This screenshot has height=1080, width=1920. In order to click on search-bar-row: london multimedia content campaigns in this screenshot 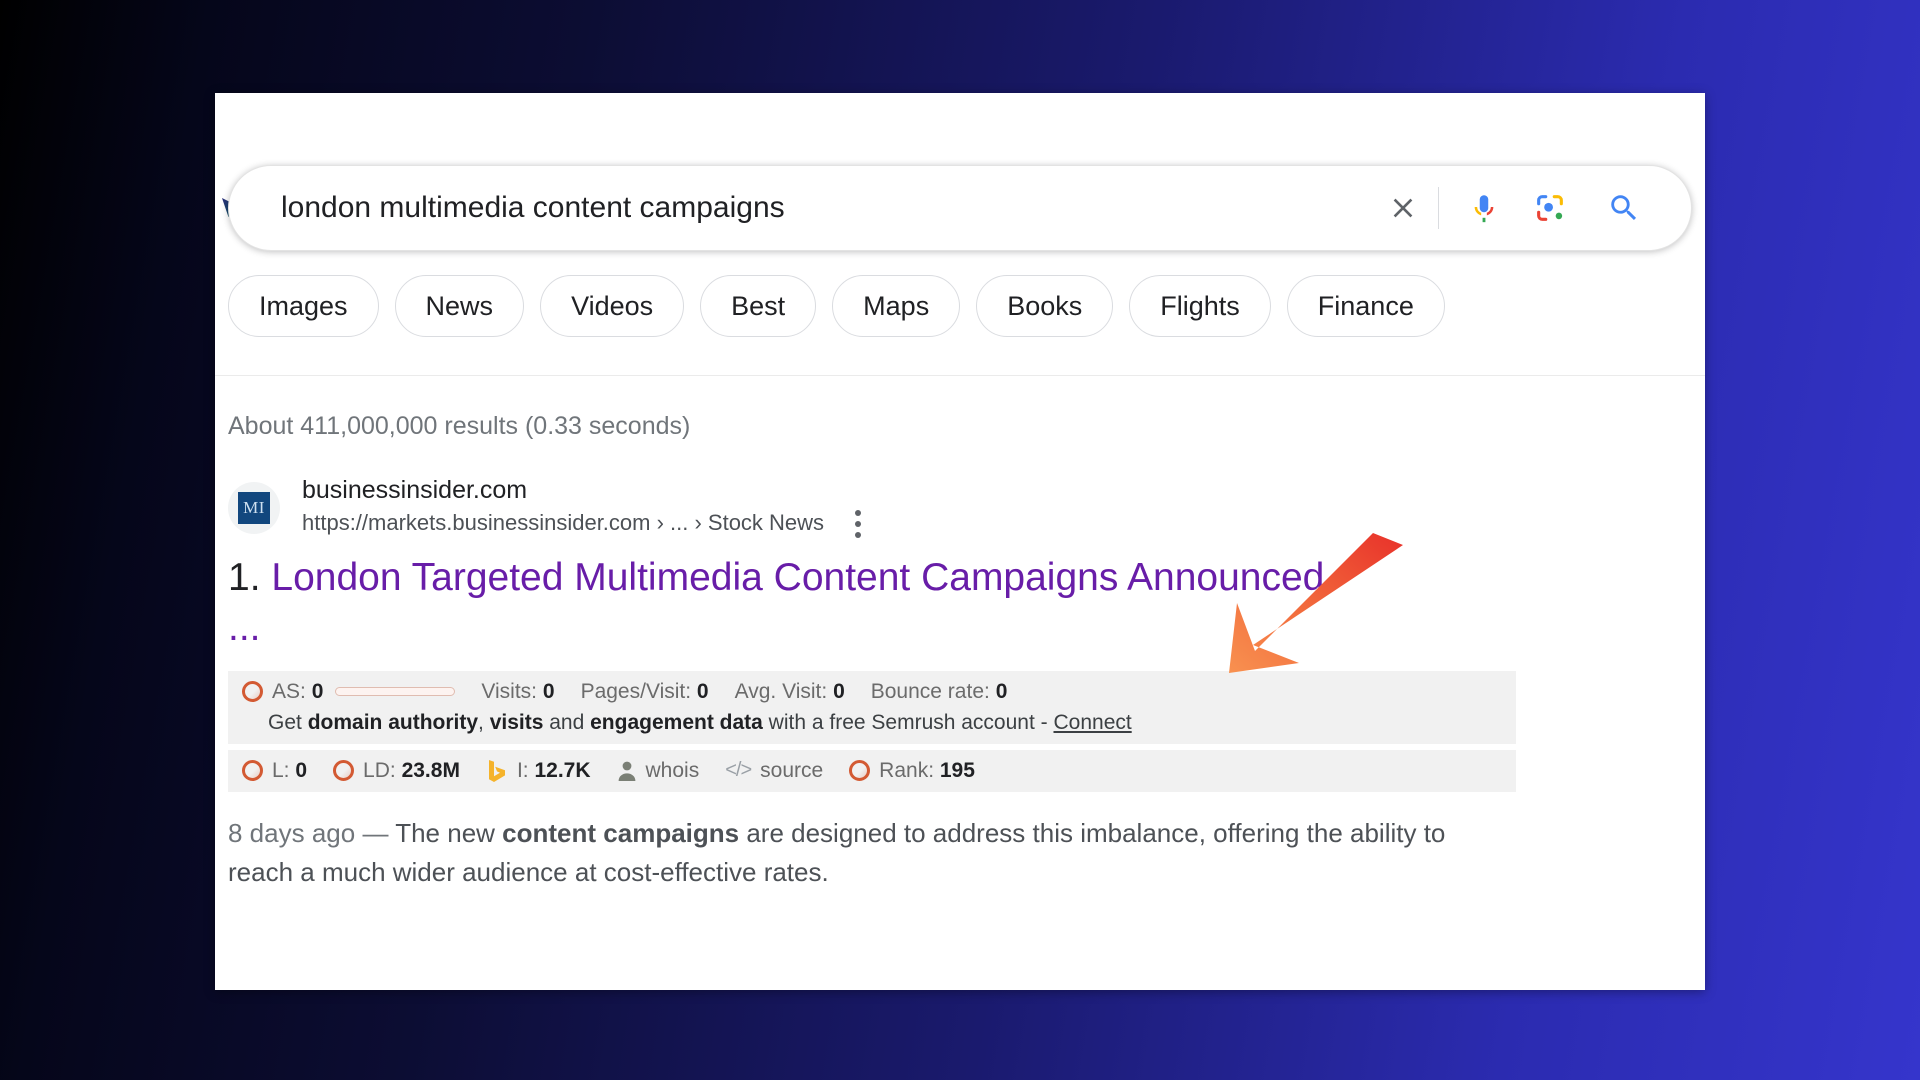, I will do `click(957, 208)`.